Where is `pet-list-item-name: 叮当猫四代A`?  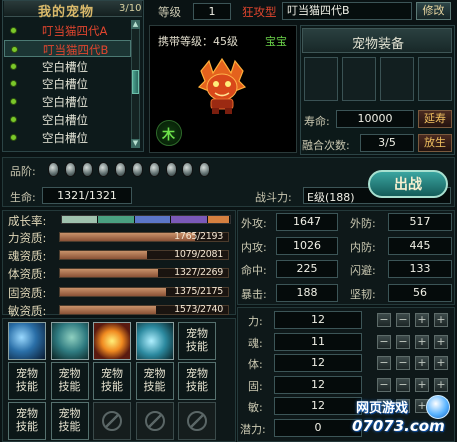 pet-list-item-name: 叮当猫四代A is located at coordinates (75, 31).